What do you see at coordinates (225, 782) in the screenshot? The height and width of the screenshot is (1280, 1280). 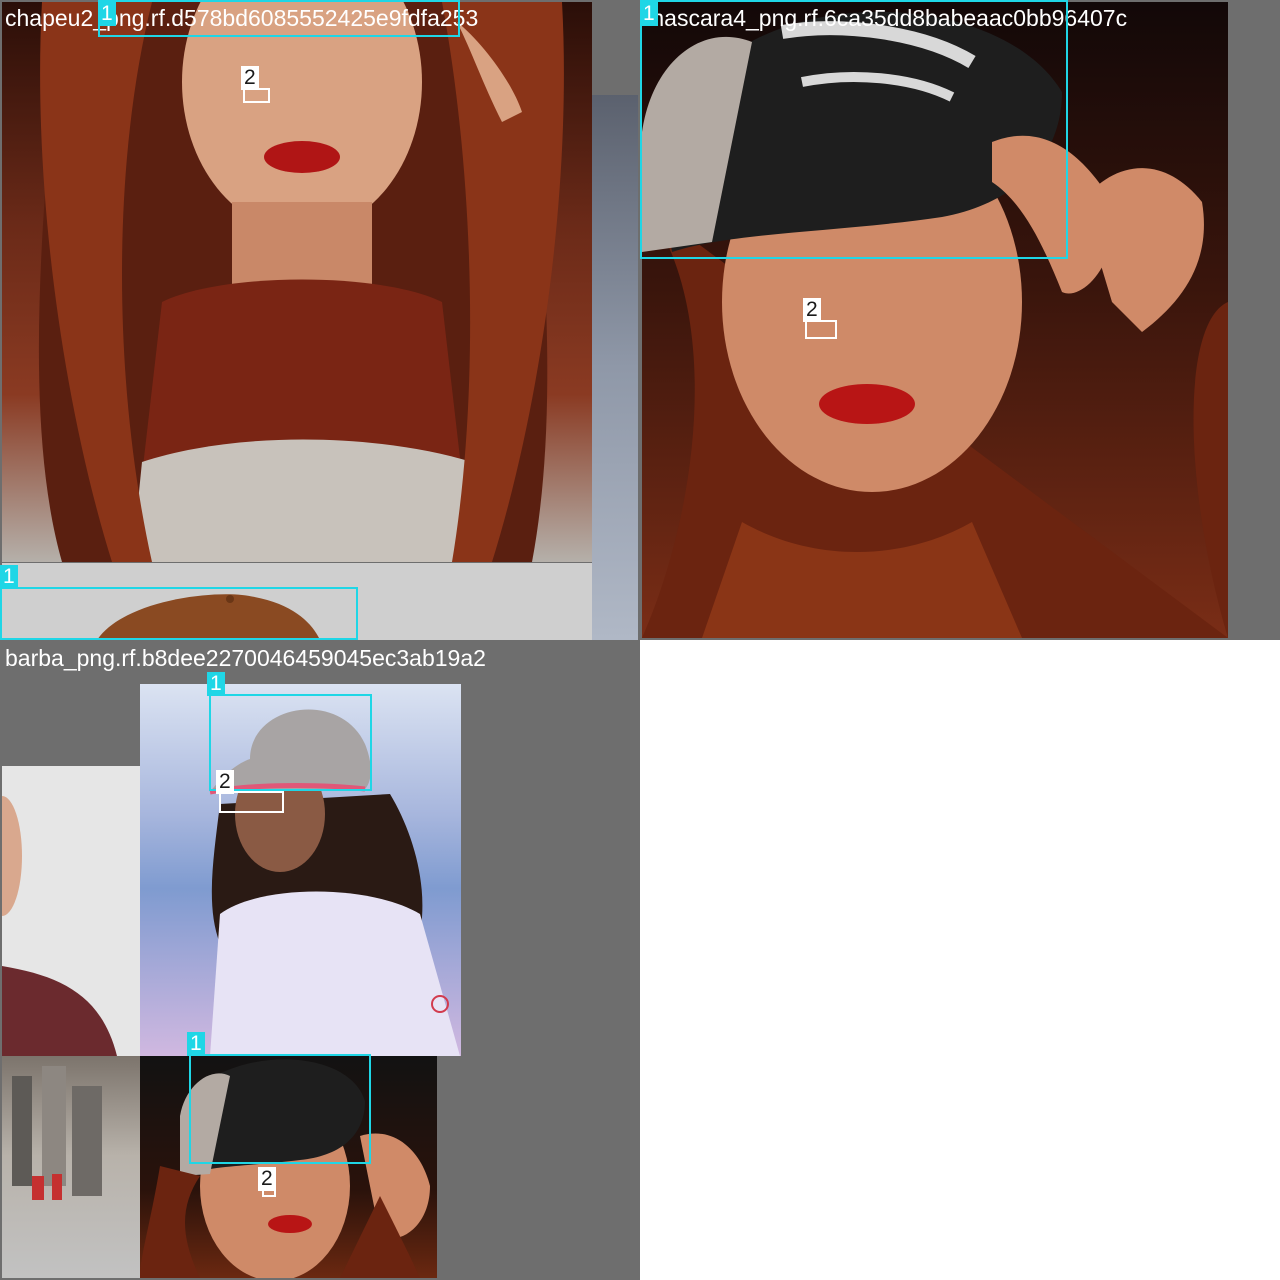 I see `bbox-label-2-face: 2` at bounding box center [225, 782].